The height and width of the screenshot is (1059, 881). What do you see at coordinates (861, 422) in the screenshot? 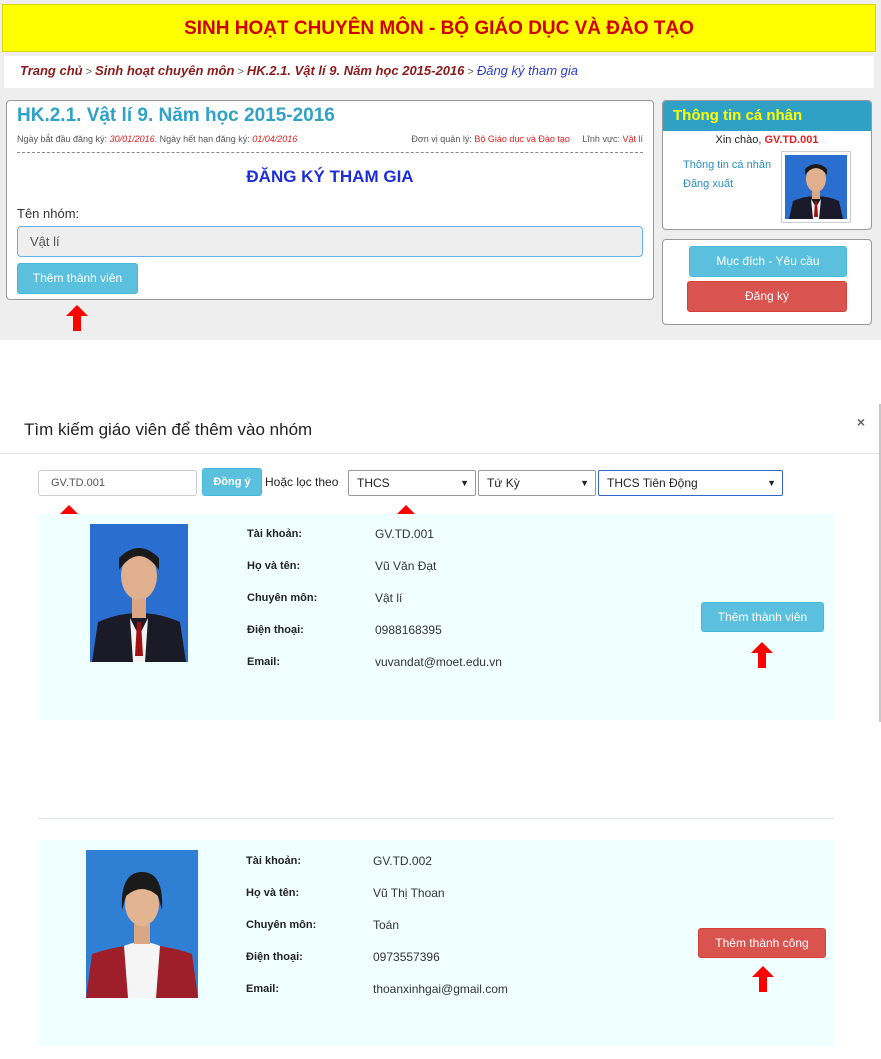
I see `close-icon: ×` at bounding box center [861, 422].